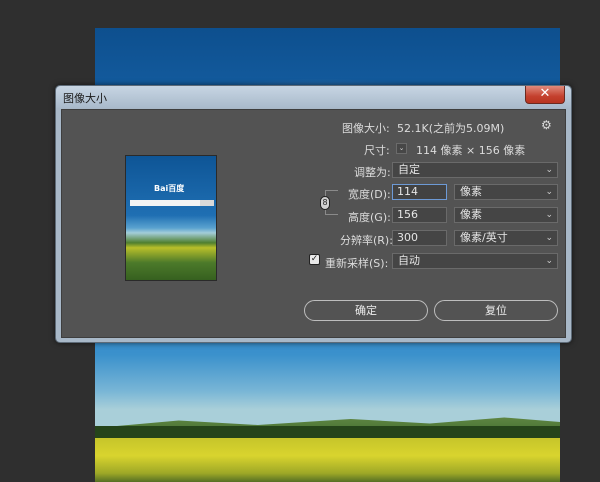  What do you see at coordinates (366, 240) in the screenshot?
I see `resolution-label: 分辨率(R):` at bounding box center [366, 240].